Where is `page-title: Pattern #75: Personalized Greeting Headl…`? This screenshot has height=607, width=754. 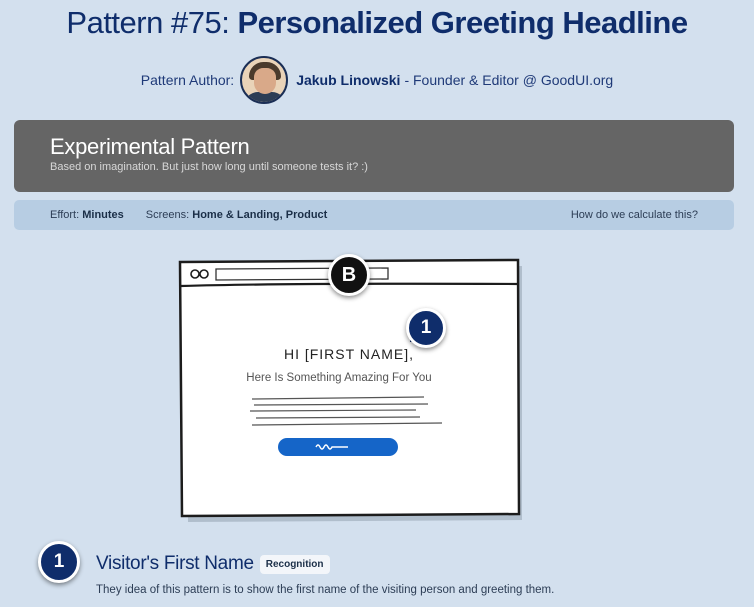
page-title: Pattern #75: Personalized Greeting Headl… is located at coordinates (377, 23).